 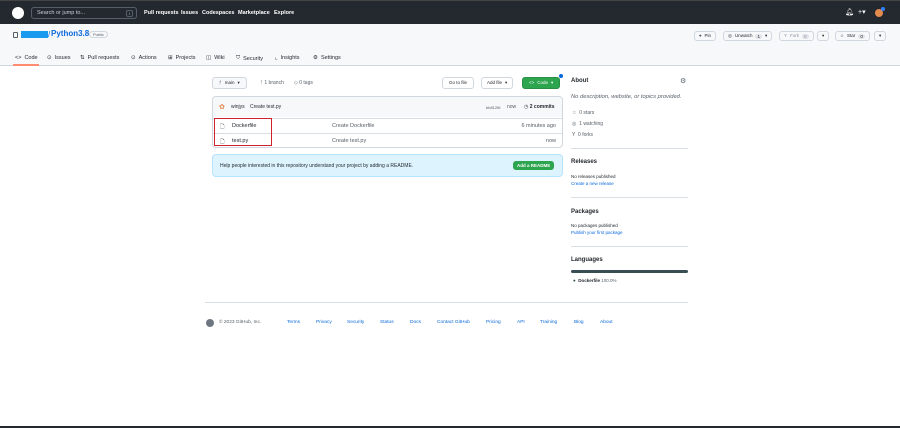 What do you see at coordinates (238, 107) in the screenshot?
I see `commit-author: winjys` at bounding box center [238, 107].